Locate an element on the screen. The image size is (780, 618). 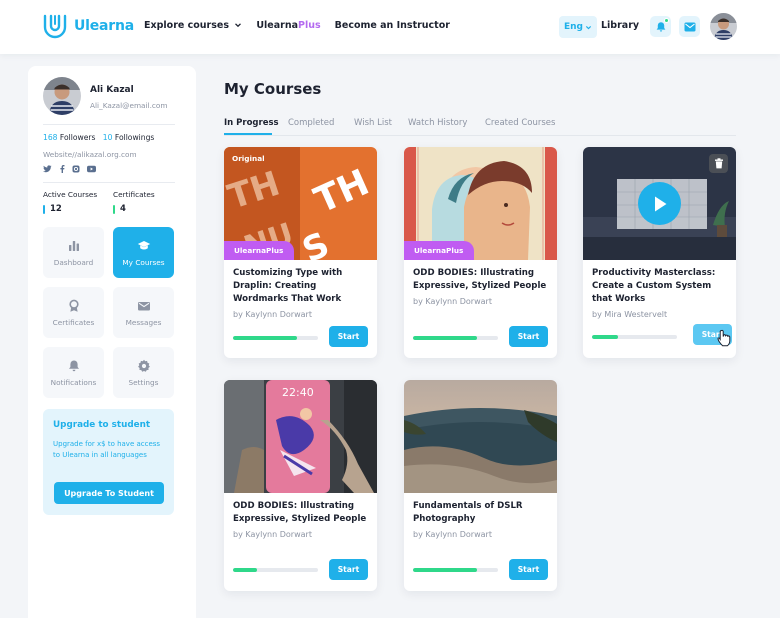
nav-ulearna-plus: UlearnaPlus is located at coordinates (288, 25).